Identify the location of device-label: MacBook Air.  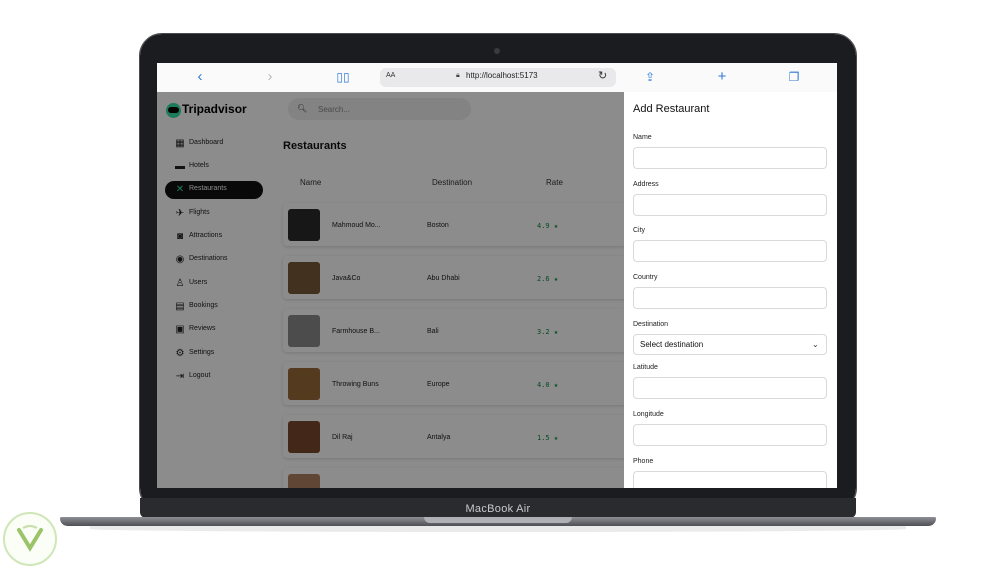
(498, 509).